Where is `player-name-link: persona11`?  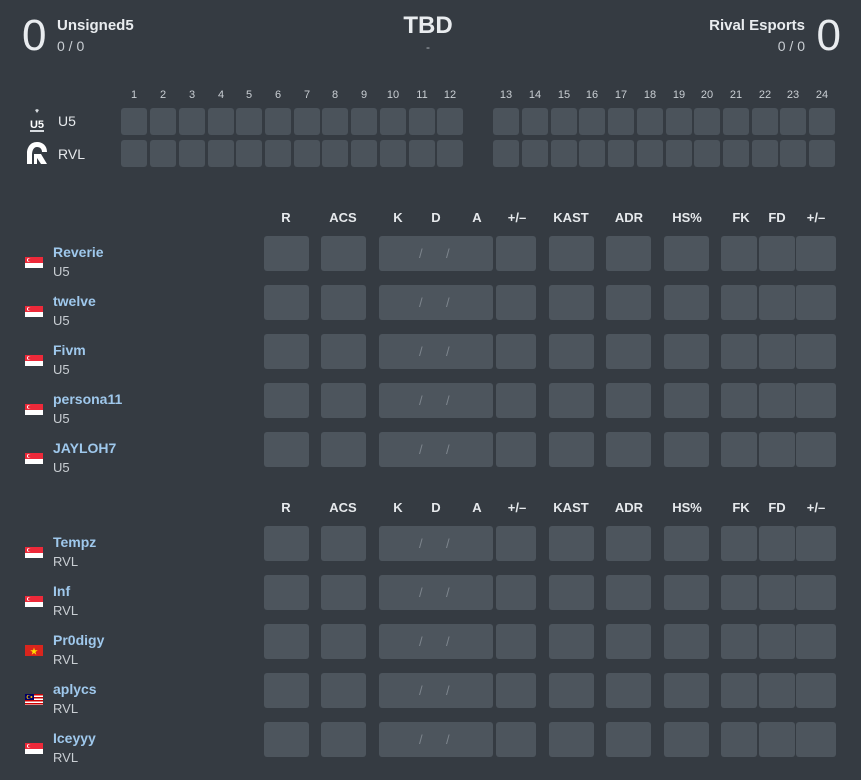
player-name-link: persona11 is located at coordinates (87, 399).